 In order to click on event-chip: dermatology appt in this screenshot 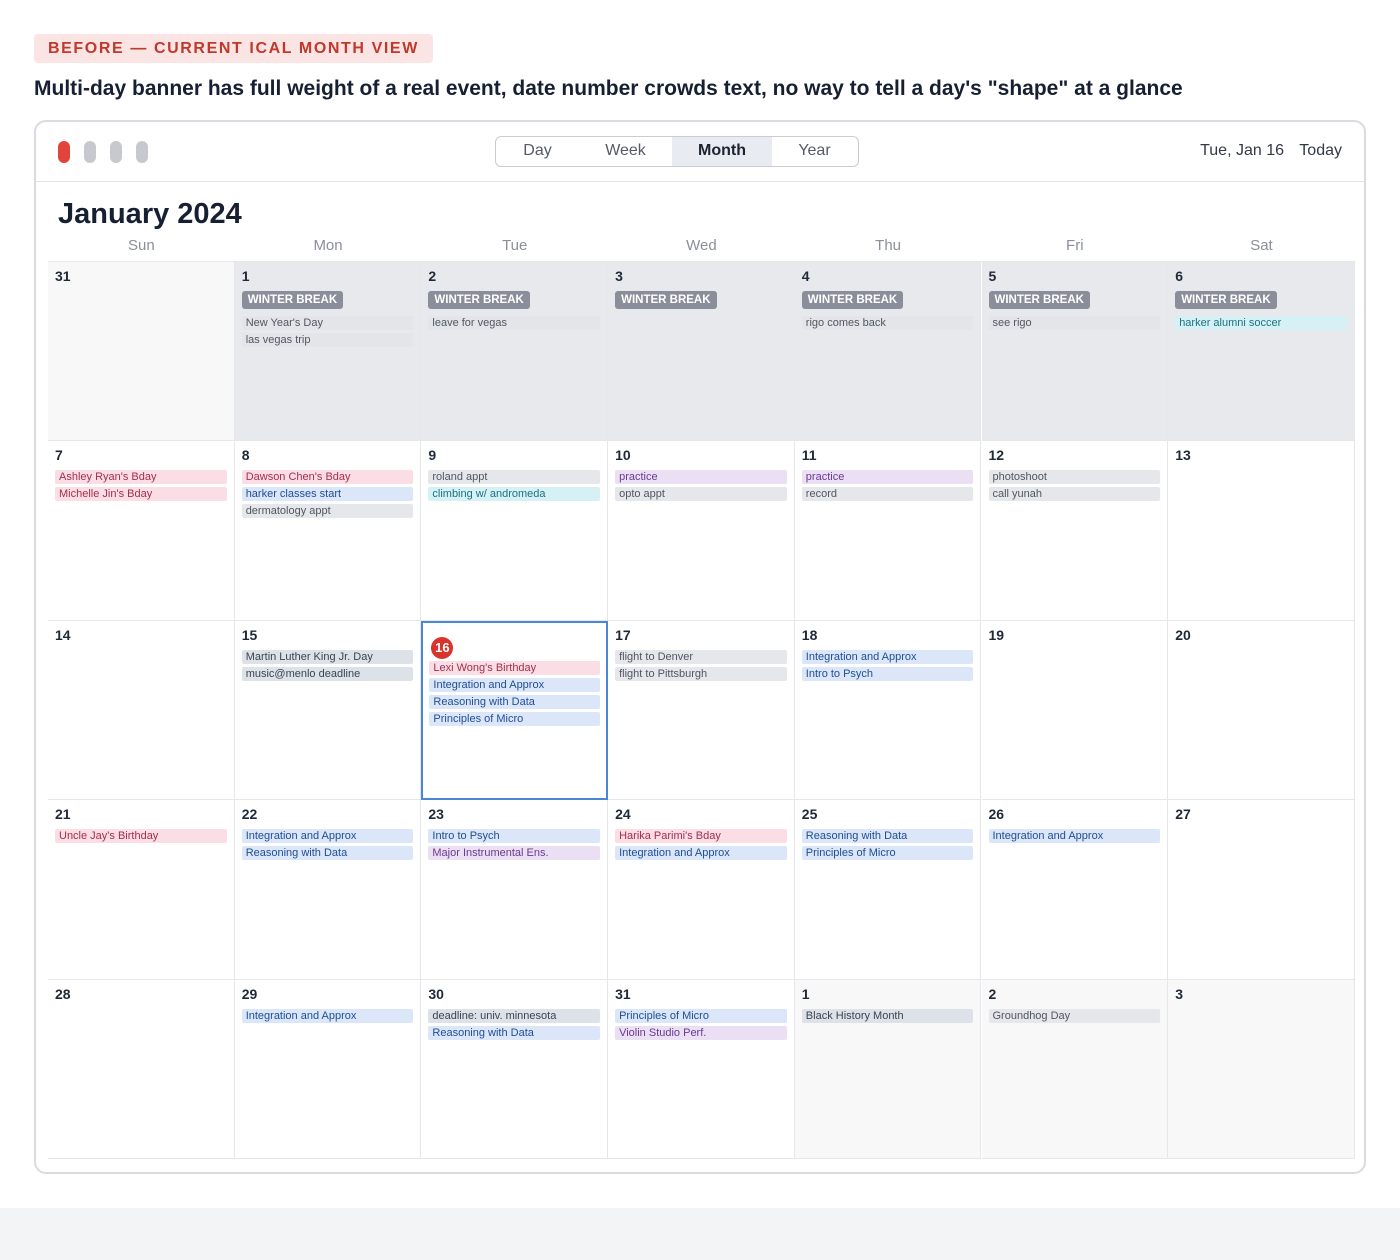, I will do `click(327, 511)`.